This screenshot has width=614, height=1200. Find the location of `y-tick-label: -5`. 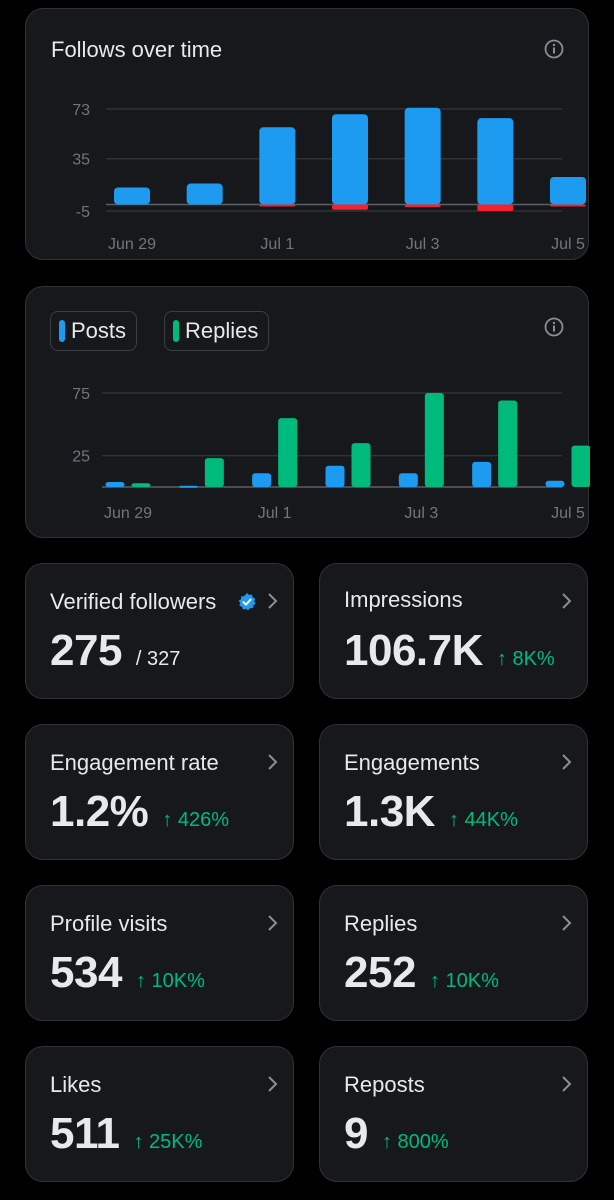

y-tick-label: -5 is located at coordinates (83, 212).